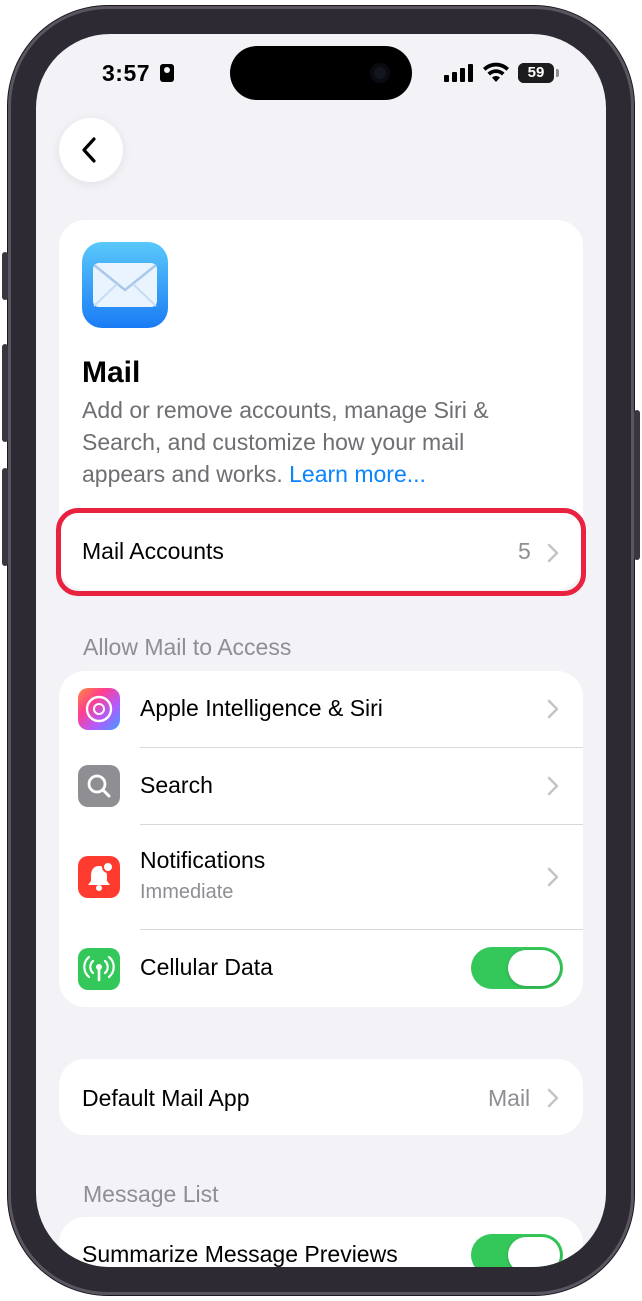 This screenshot has height=1301, width=642. What do you see at coordinates (459, 73) in the screenshot?
I see `cellular-signal-icon` at bounding box center [459, 73].